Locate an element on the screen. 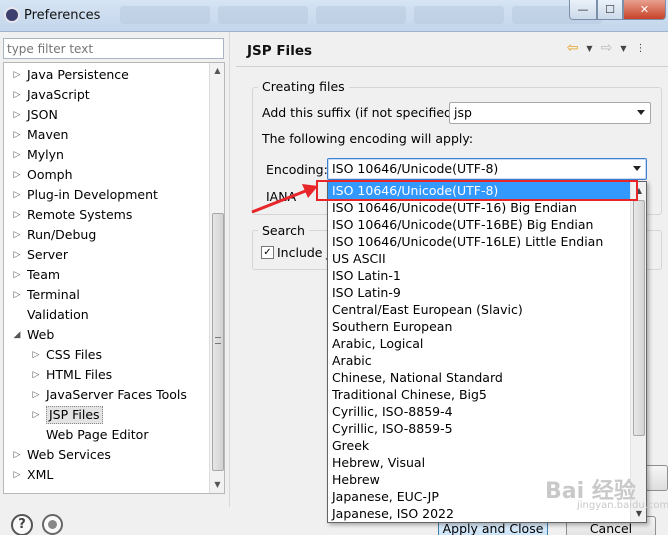 The width and height of the screenshot is (668, 535). encoding-option: Cyrillic, ISO-8859-4 is located at coordinates (479, 411).